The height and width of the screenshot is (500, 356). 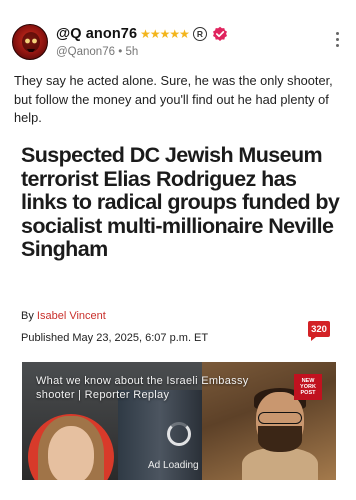 What do you see at coordinates (179, 434) in the screenshot?
I see `loading-spinner-icon` at bounding box center [179, 434].